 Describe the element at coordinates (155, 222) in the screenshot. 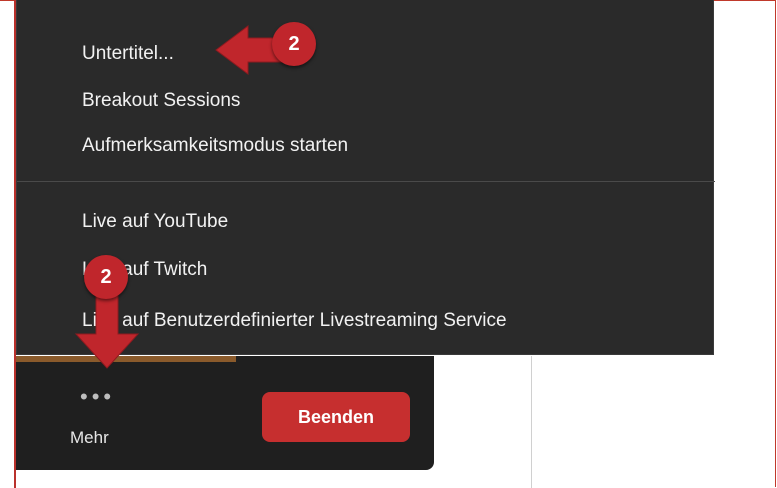

I see `menu-item-live-youtube: Live auf YouTube` at that location.